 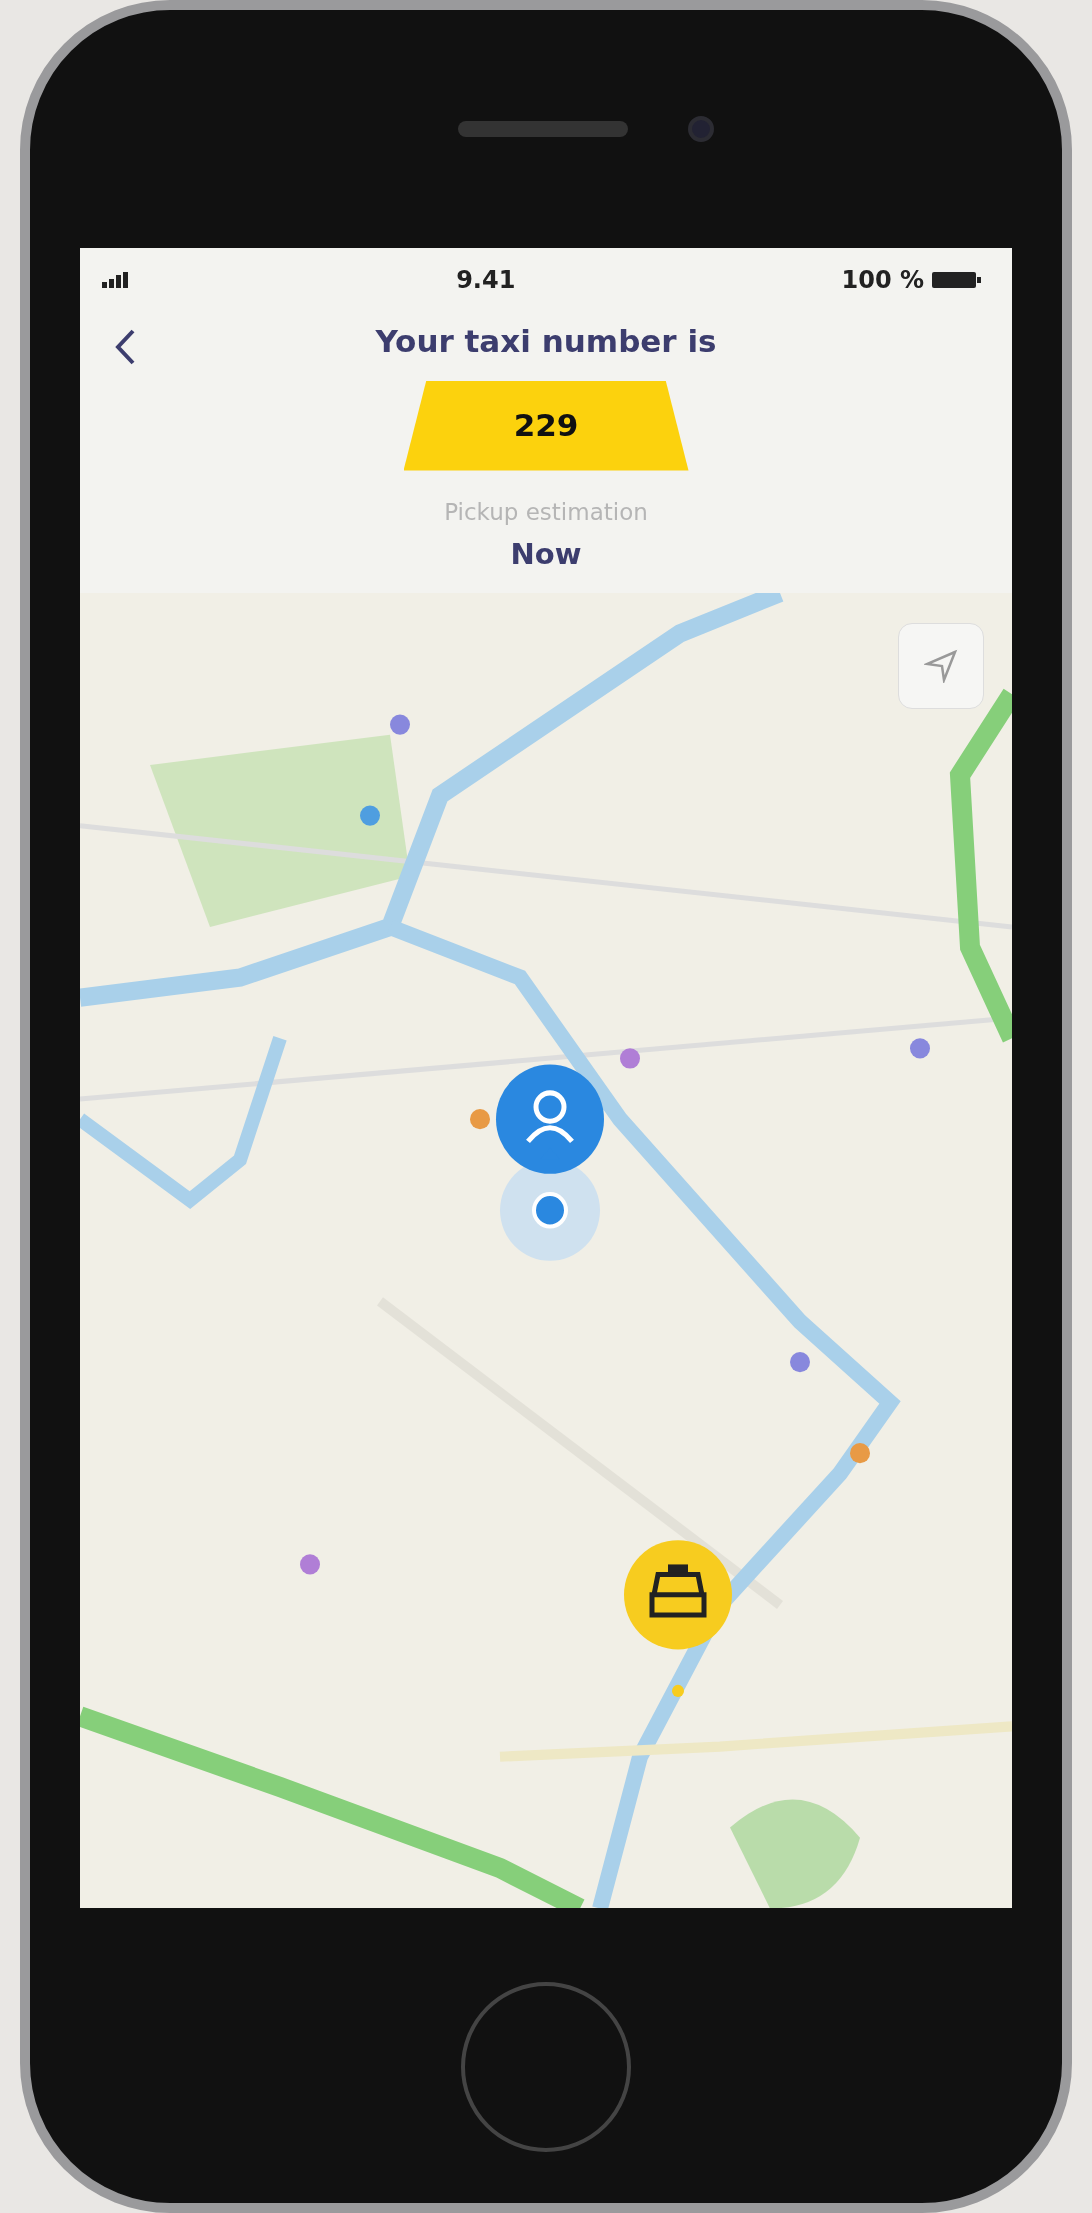 What do you see at coordinates (546, 2067) in the screenshot?
I see `home-button` at bounding box center [546, 2067].